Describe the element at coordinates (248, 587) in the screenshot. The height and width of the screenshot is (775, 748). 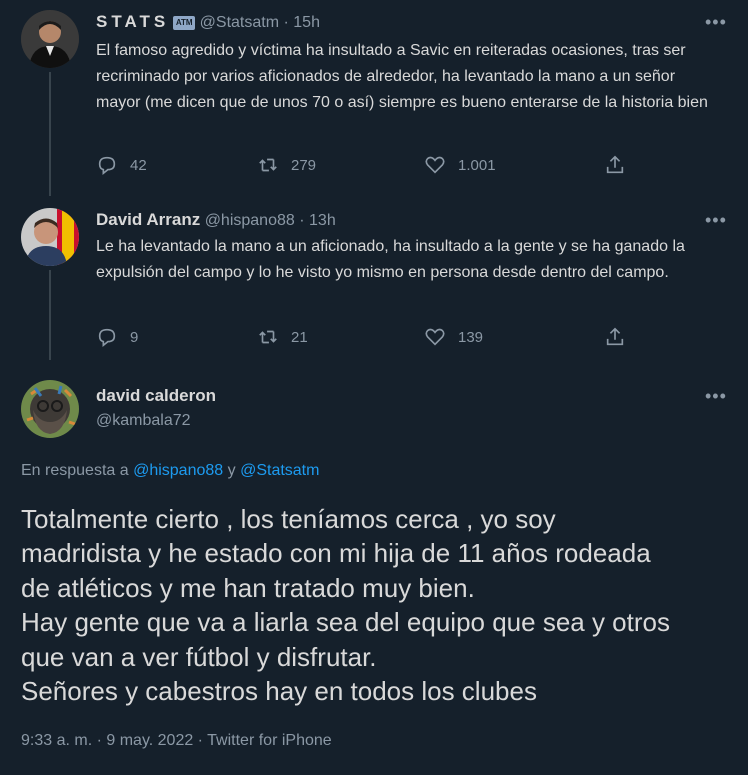
I see `text-line: de atléticos y me han tratado muy bien.` at that location.